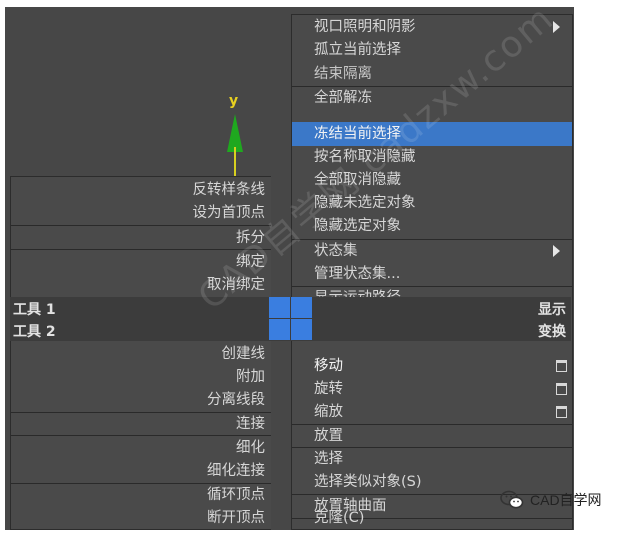 The height and width of the screenshot is (535, 625). Describe the element at coordinates (290, 318) in the screenshot. I see `quad-center-icon` at that location.